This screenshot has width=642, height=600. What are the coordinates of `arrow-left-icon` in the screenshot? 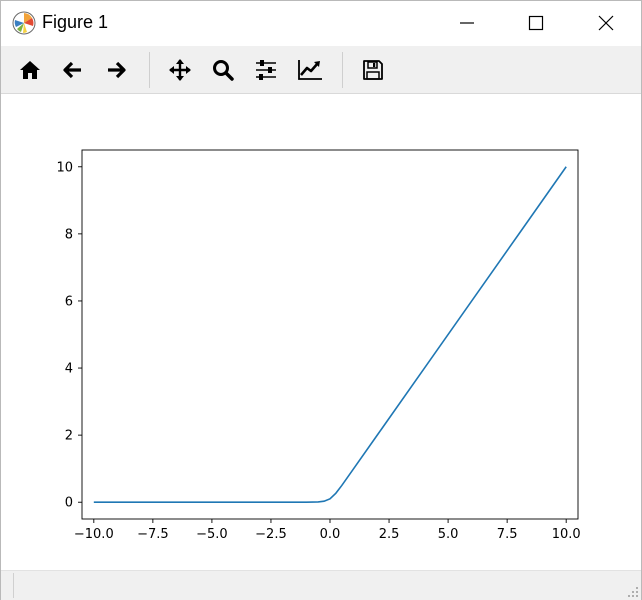 It's located at (72, 70).